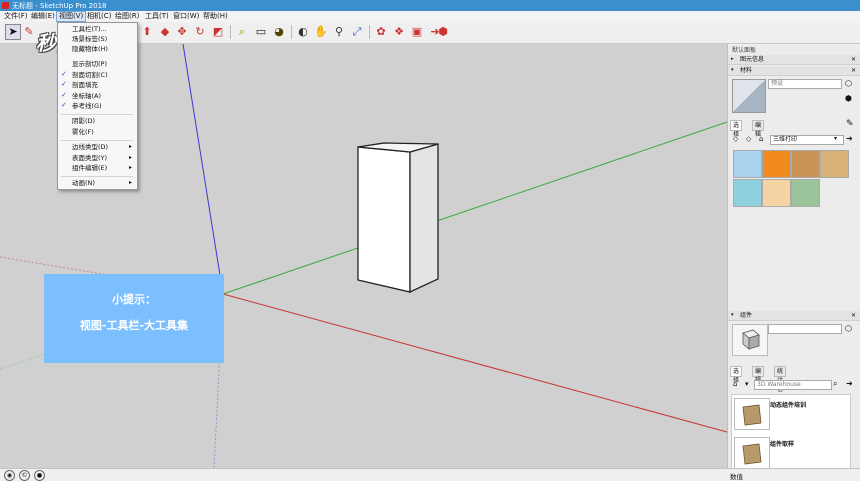 This screenshot has width=860, height=481. What do you see at coordinates (186, 16) in the screenshot?
I see `menu-window: 窗口(W)` at bounding box center [186, 16].